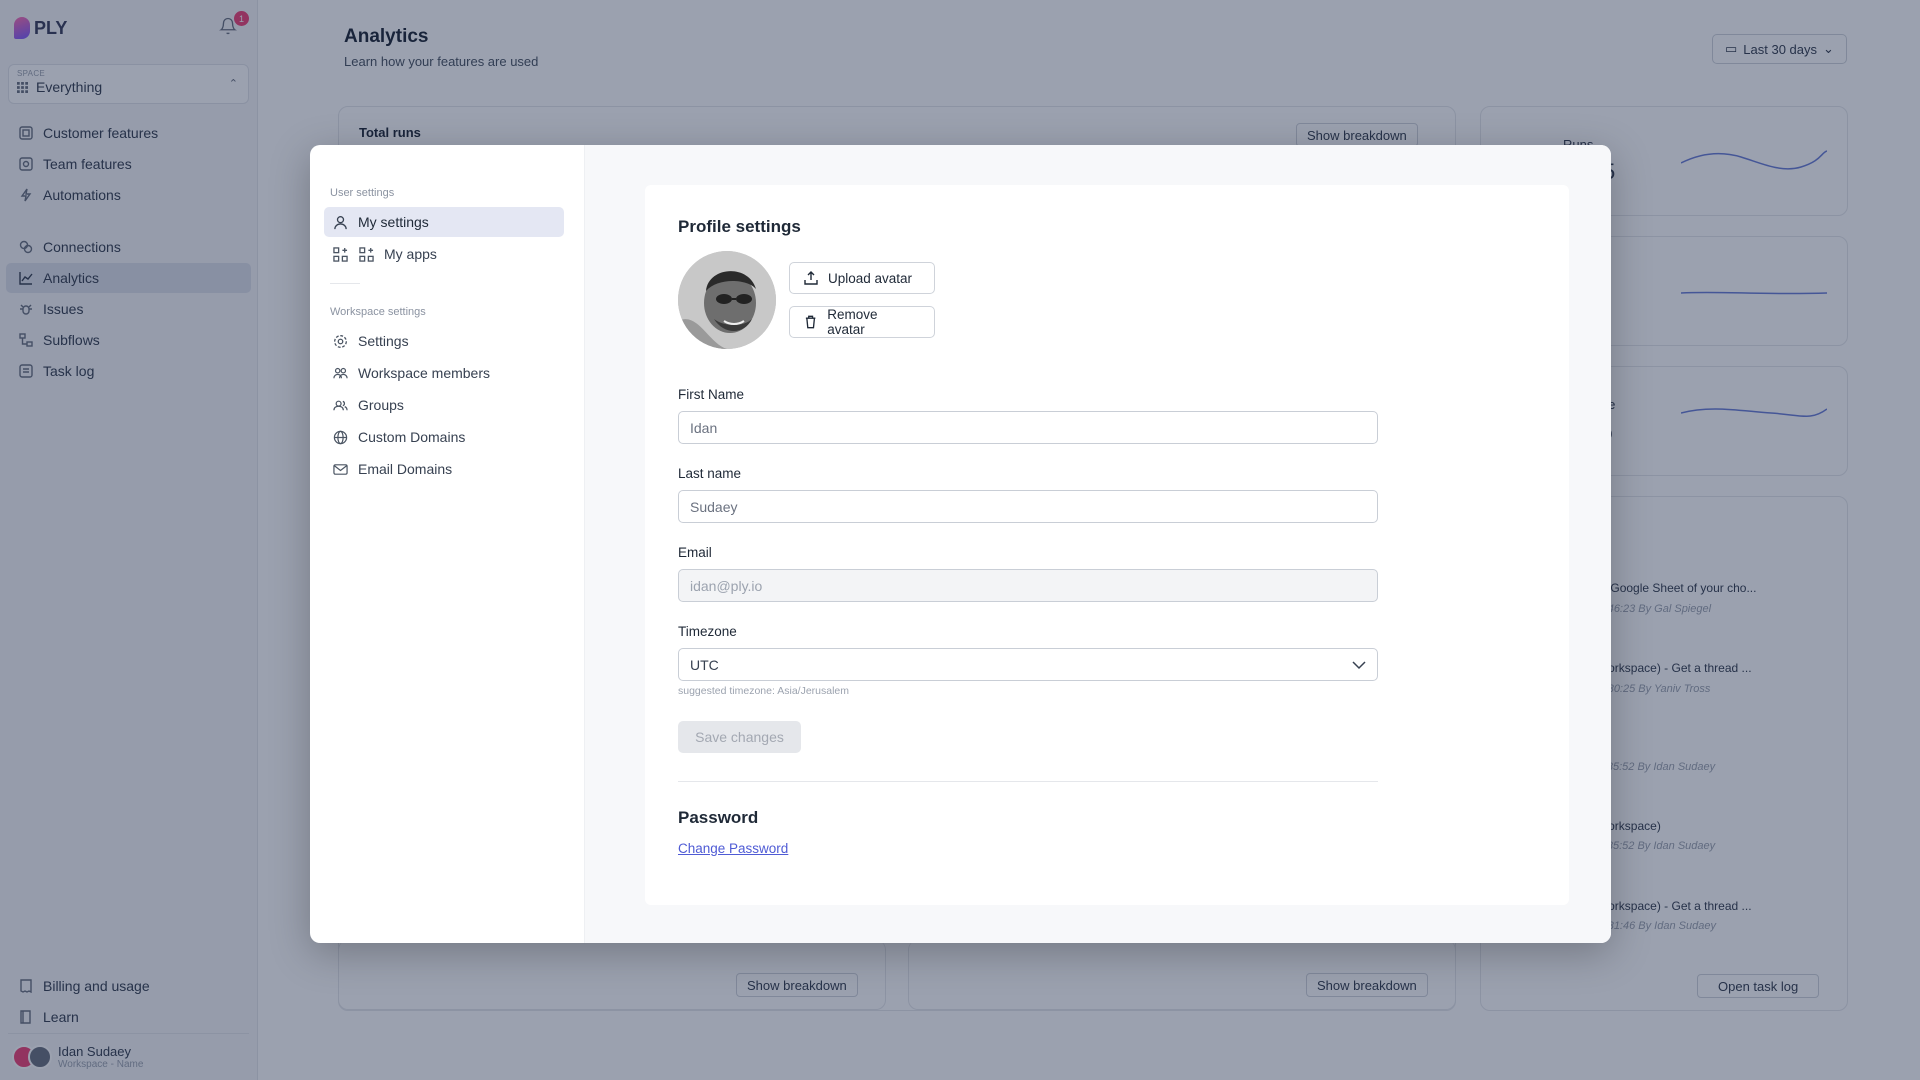  I want to click on first-name-label: First Name, so click(711, 394).